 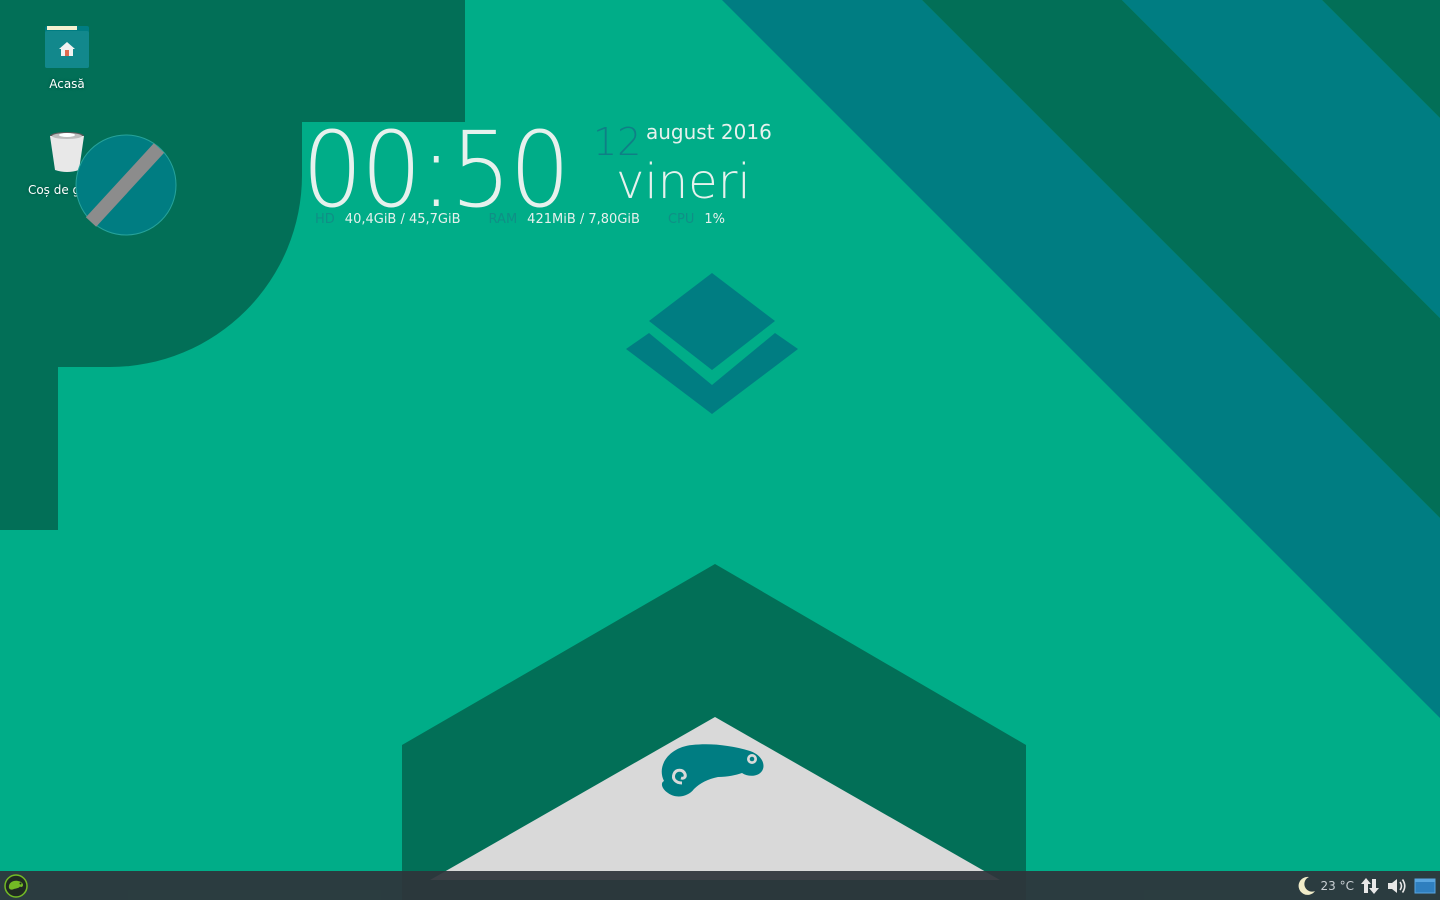 What do you see at coordinates (1337, 885) in the screenshot?
I see `weather-temperature: 23 °C` at bounding box center [1337, 885].